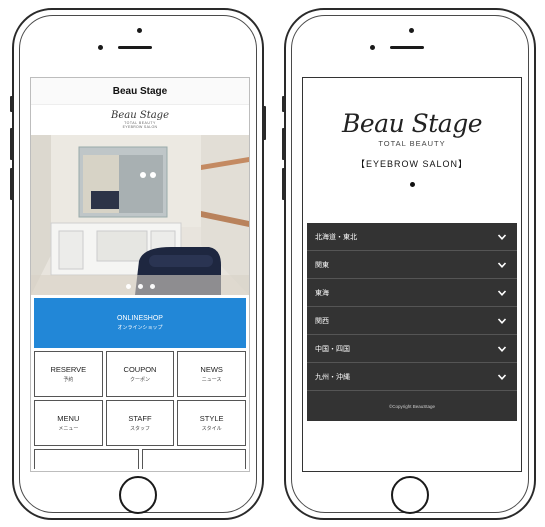 This screenshot has width=545, height=527. I want to click on online-shop-label-jp: オンラインショップ, so click(140, 328).